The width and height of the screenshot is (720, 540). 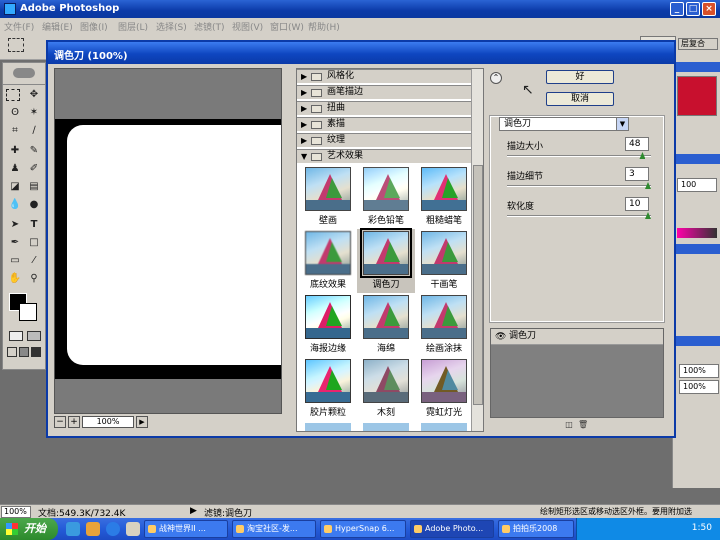 I want to click on zoom-in-button: +, so click(x=74, y=422).